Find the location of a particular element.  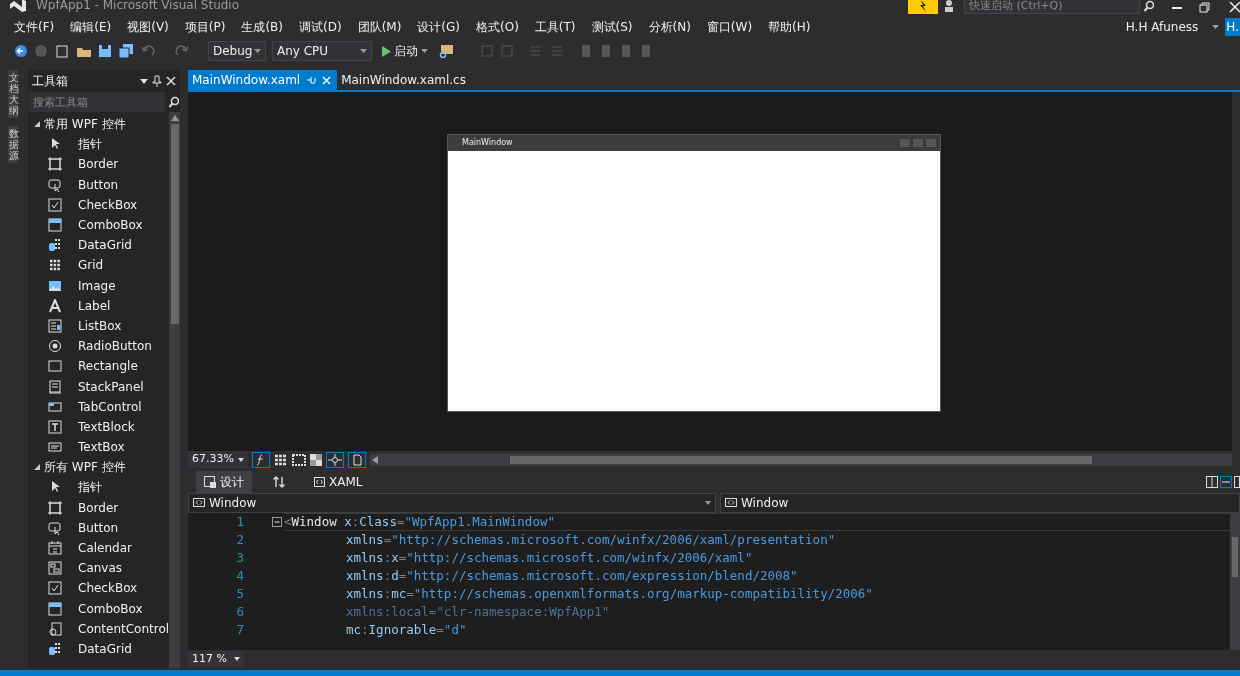

element-dropdown: Window is located at coordinates (452, 502).